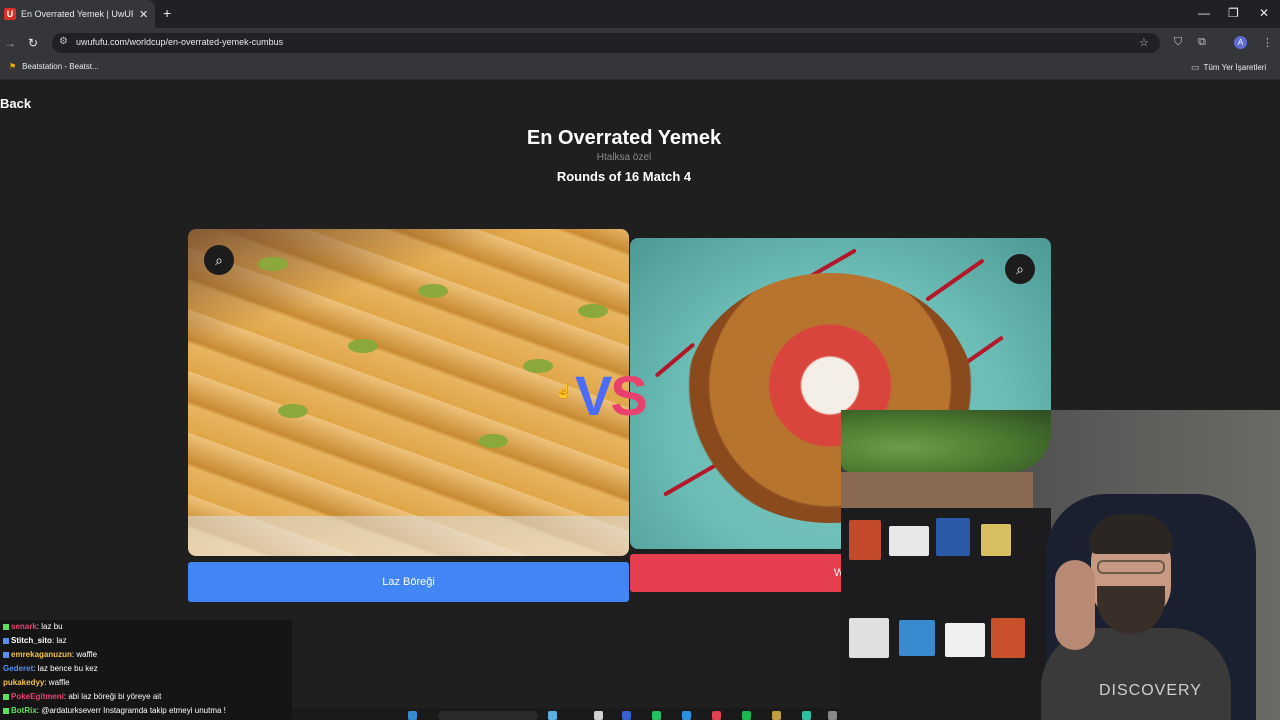 This screenshot has height=720, width=1280. I want to click on menu-kebab-icon: ⋮, so click(1267, 42).